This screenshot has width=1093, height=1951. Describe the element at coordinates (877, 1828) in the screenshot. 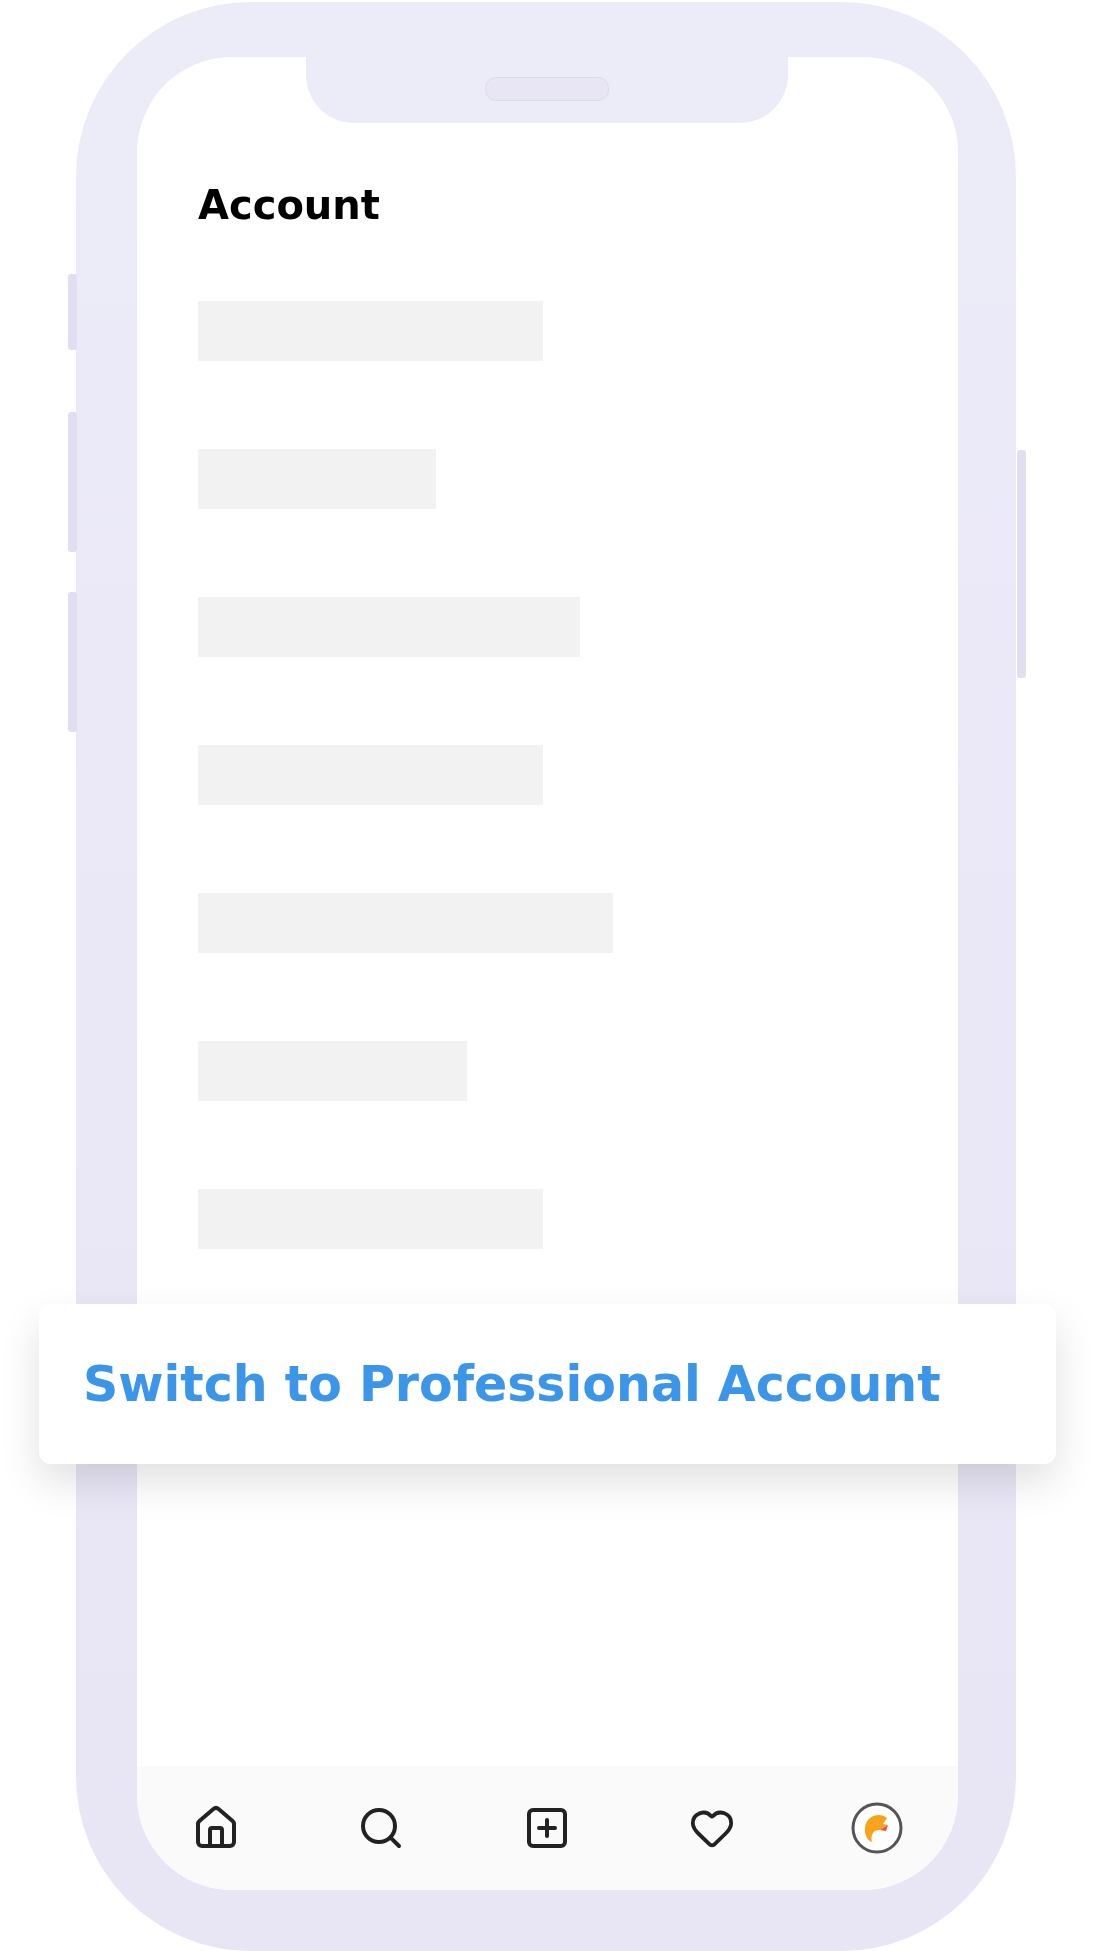

I see `avatar-icon` at that location.